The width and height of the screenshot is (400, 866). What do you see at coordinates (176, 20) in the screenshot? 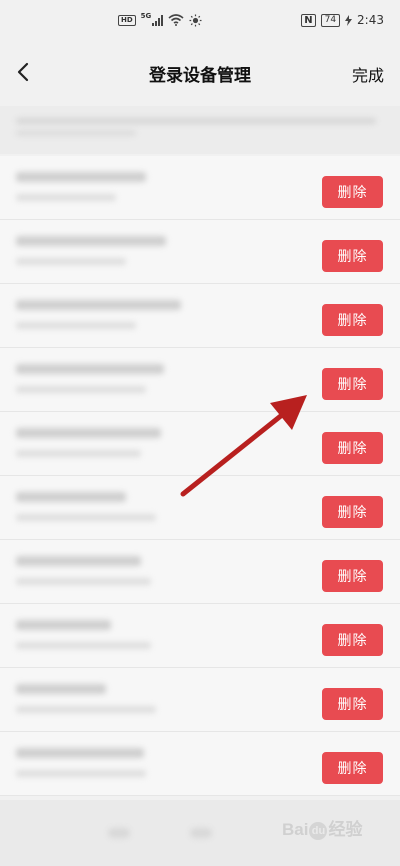
I see `wifi-icon` at bounding box center [176, 20].